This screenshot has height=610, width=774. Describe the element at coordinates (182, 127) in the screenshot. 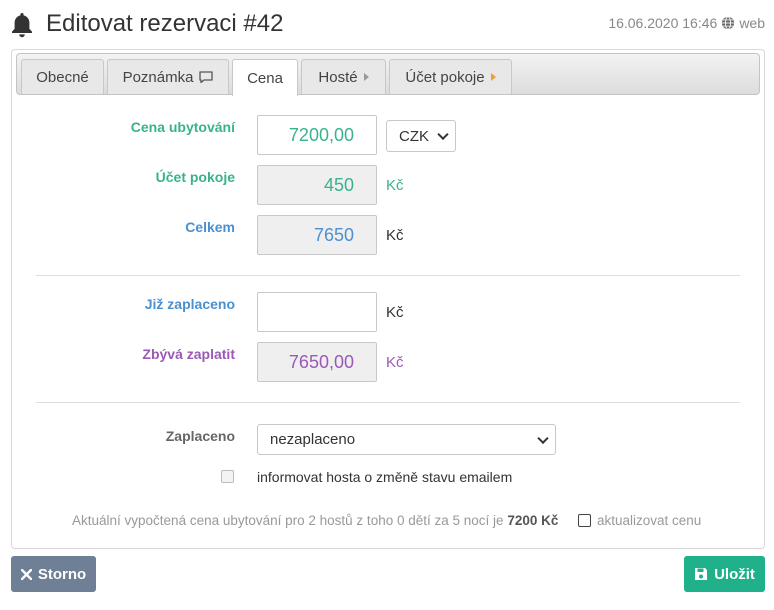

I see `price-label: Cena ubytování` at that location.